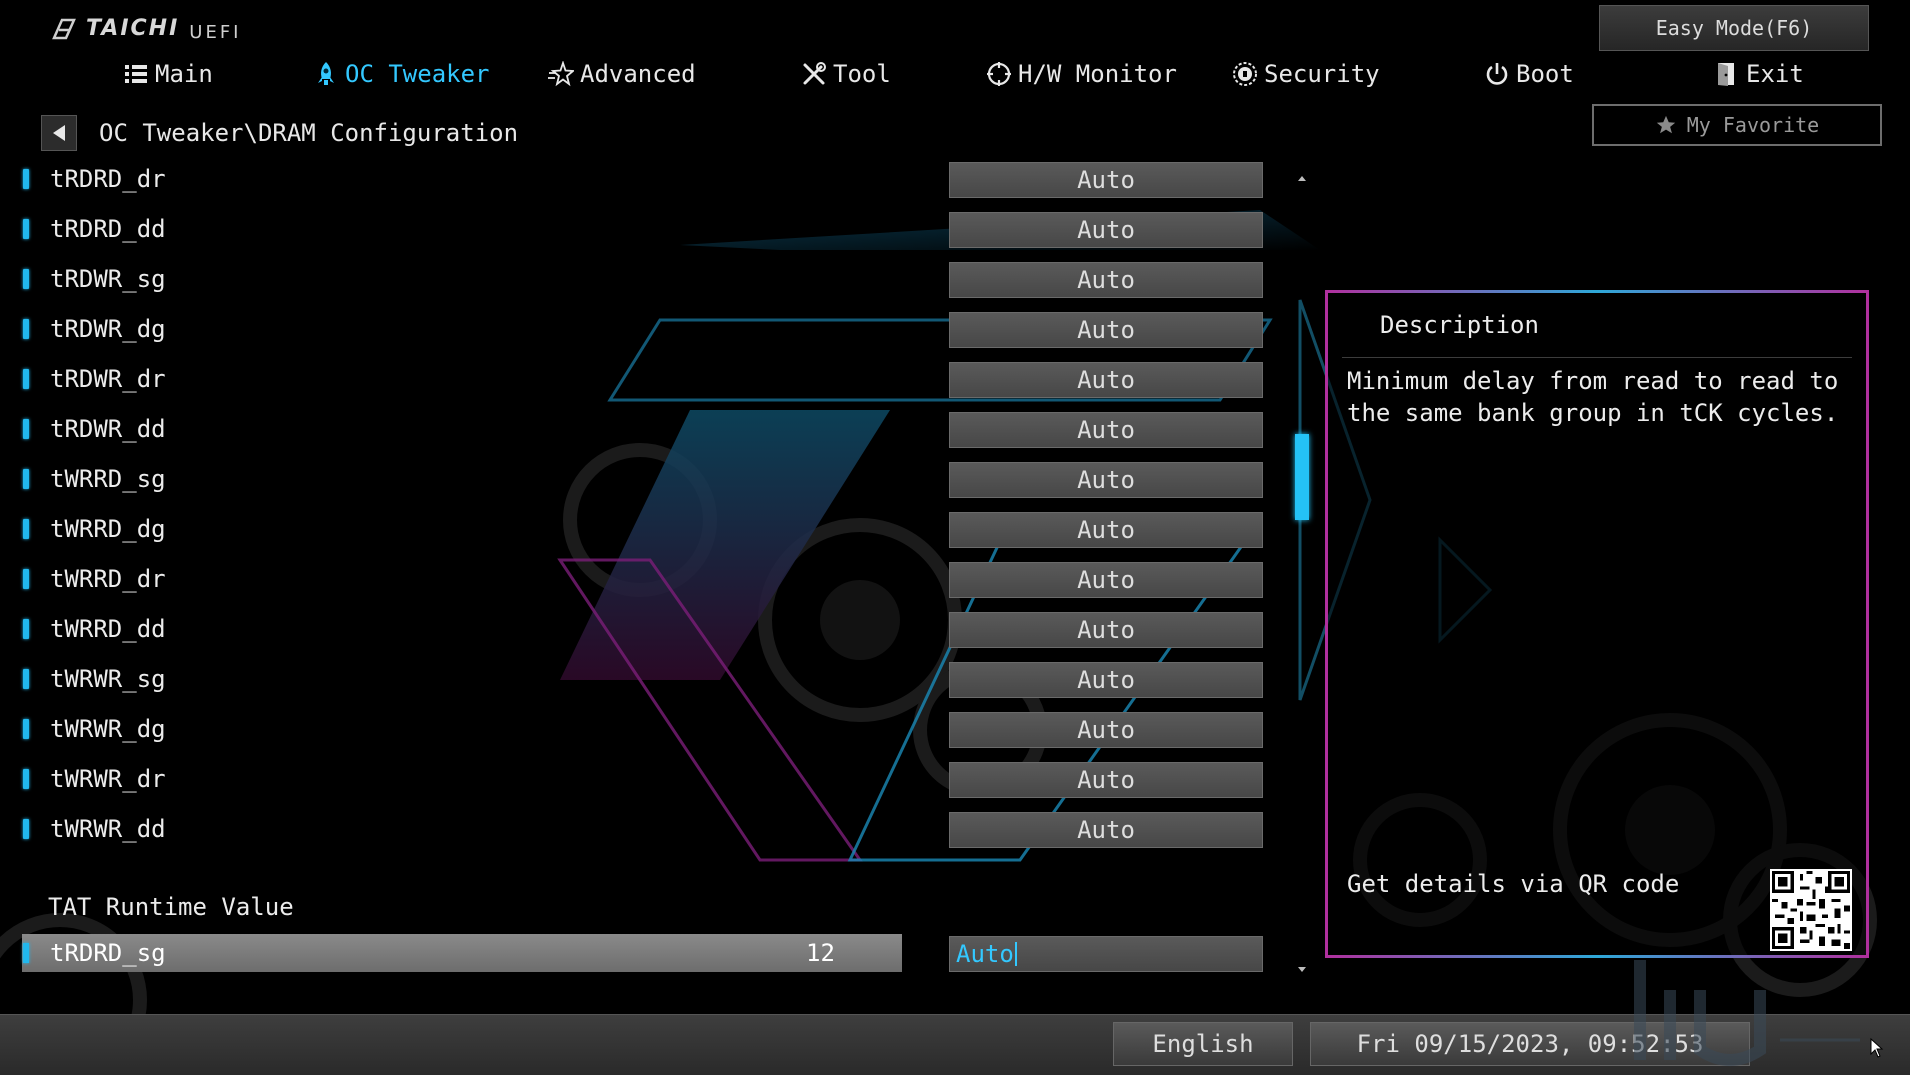 Image resolution: width=1910 pixels, height=1075 pixels. What do you see at coordinates (64, 28) in the screenshot?
I see `taichi-logo-icon` at bounding box center [64, 28].